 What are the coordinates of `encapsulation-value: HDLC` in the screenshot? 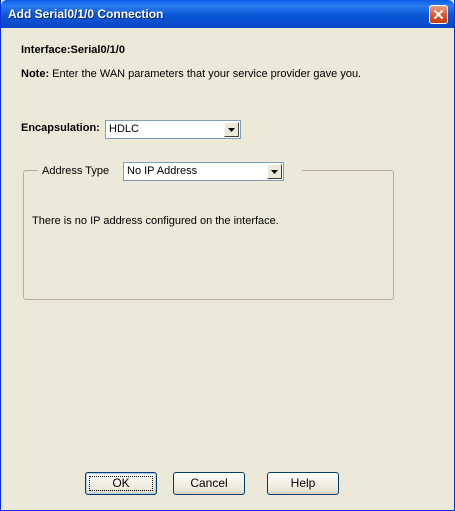 It's located at (124, 129).